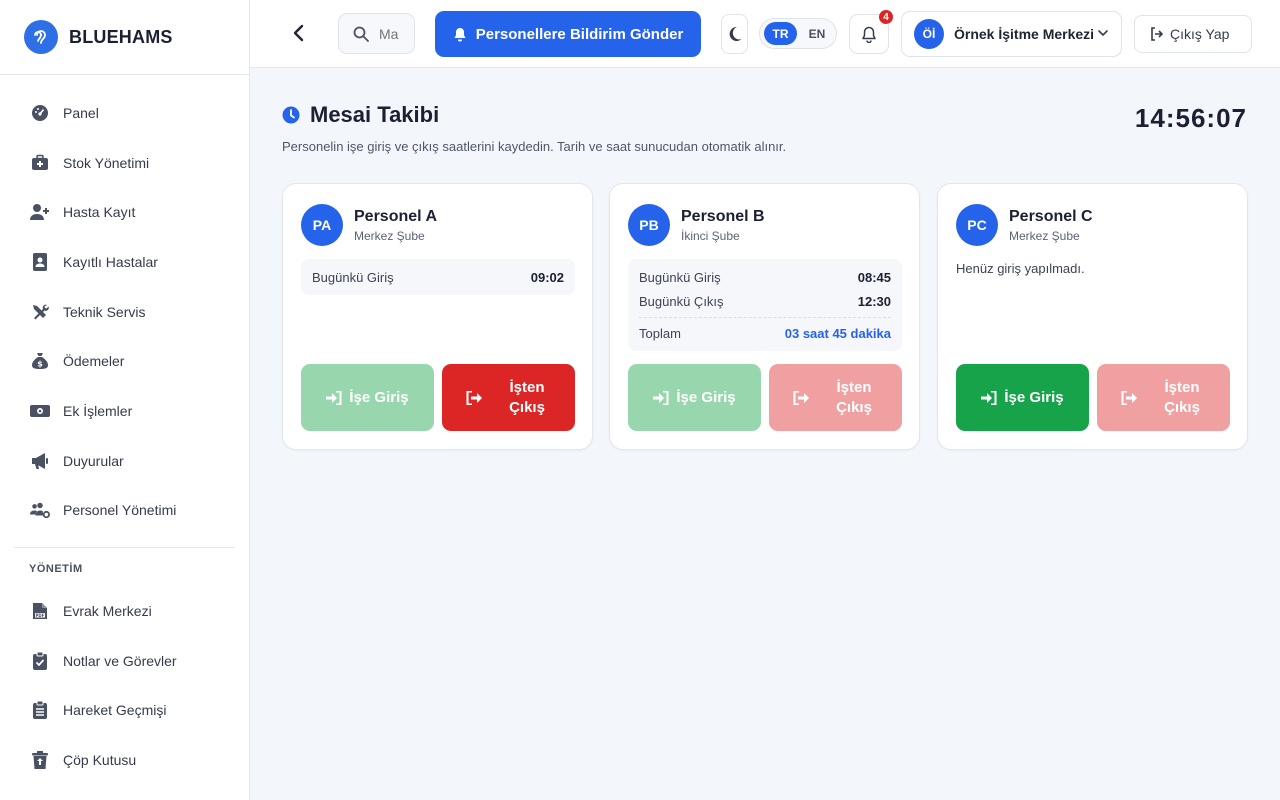 The height and width of the screenshot is (800, 1280). I want to click on checkin-time: 09:02, so click(547, 277).